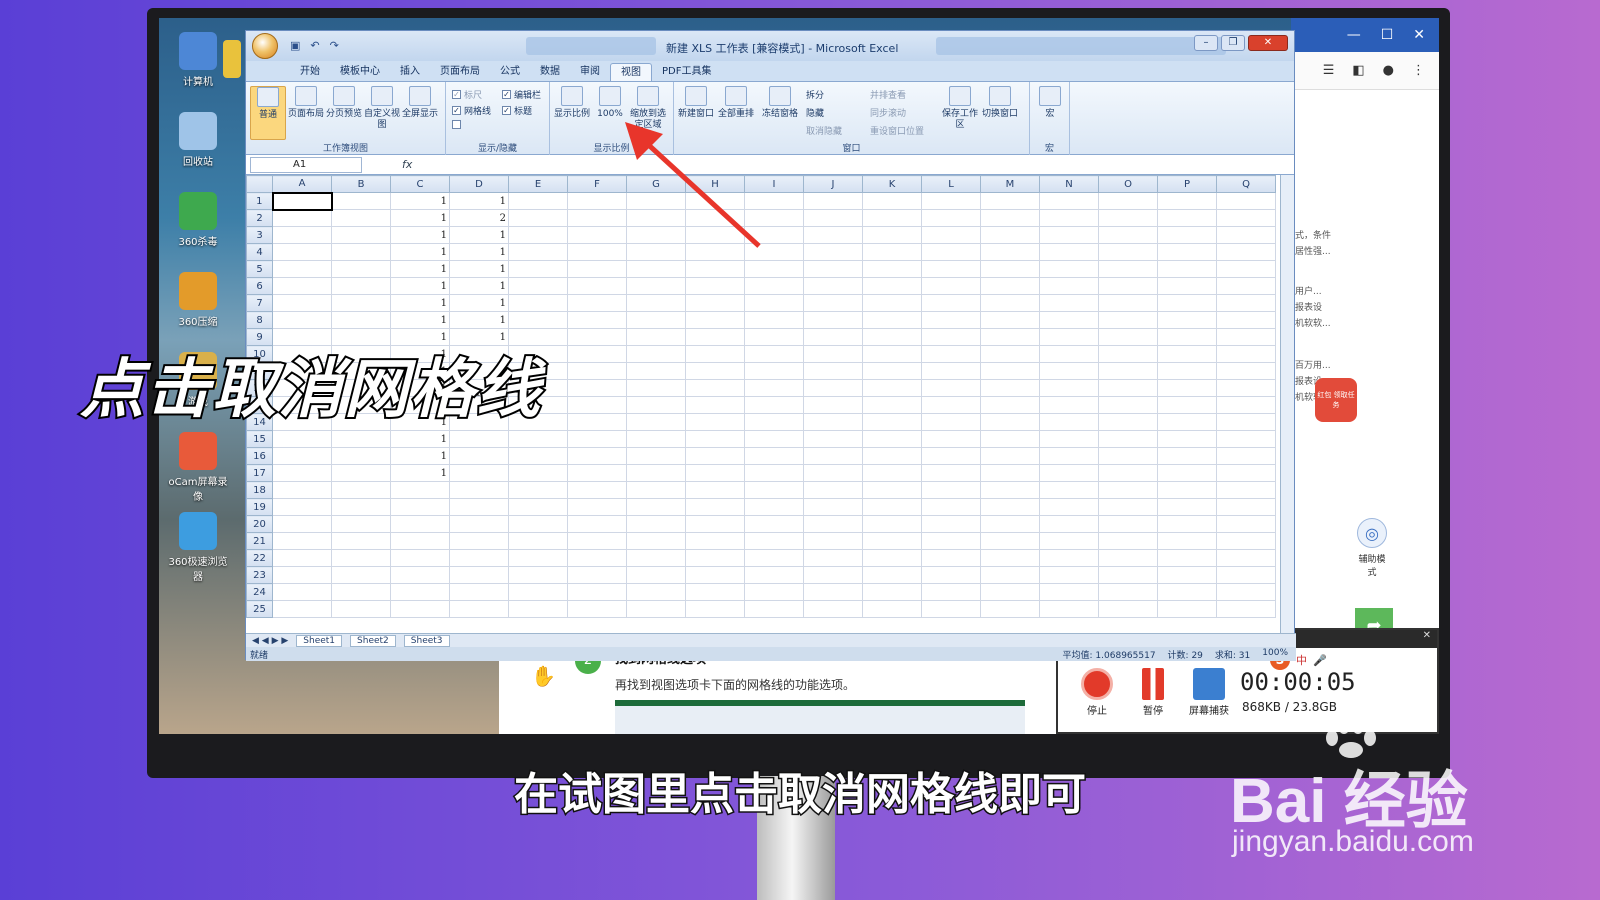 This screenshot has height=900, width=1600. What do you see at coordinates (1354, 35) in the screenshot?
I see `minimize-icon: —` at bounding box center [1354, 35].